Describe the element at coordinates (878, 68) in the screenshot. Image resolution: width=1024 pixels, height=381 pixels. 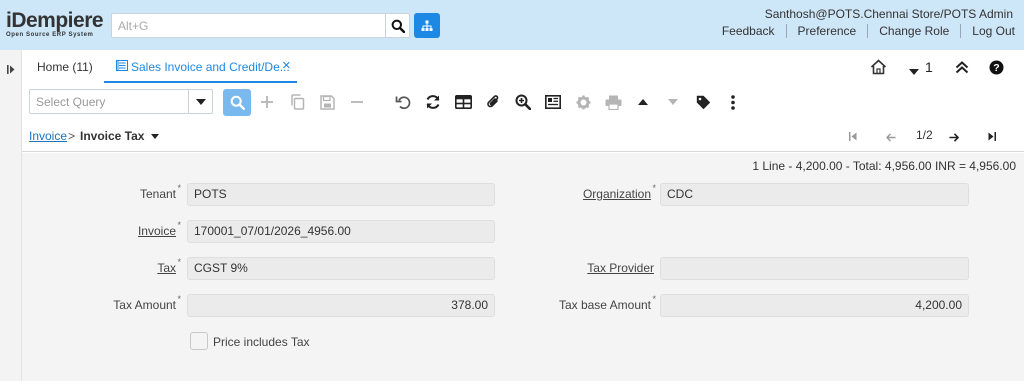
I see `home-icon` at that location.